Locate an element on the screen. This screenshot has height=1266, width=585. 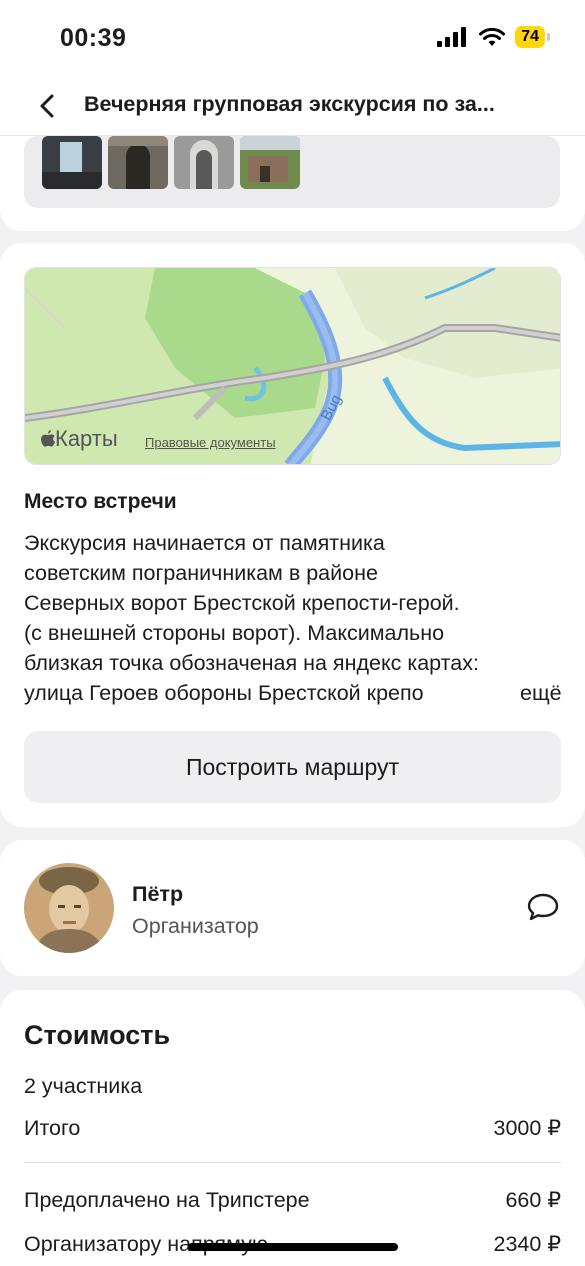
maps-brand: Карты is located at coordinates (79, 439).